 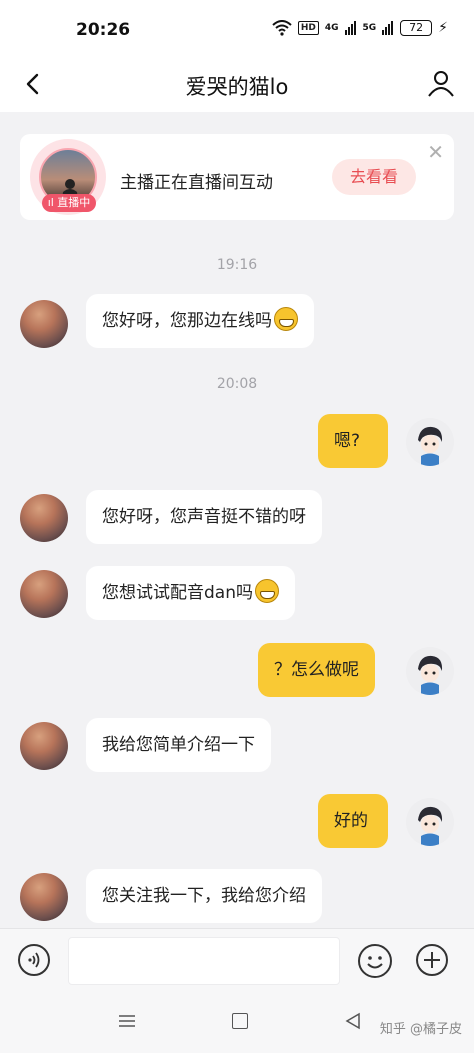 I want to click on message-text: 好的, so click(x=351, y=821).